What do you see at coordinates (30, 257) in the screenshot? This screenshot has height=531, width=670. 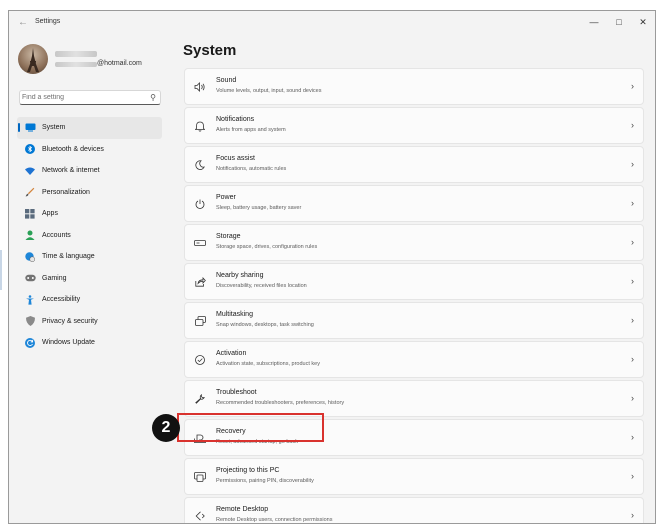 I see `globe-clock-icon` at bounding box center [30, 257].